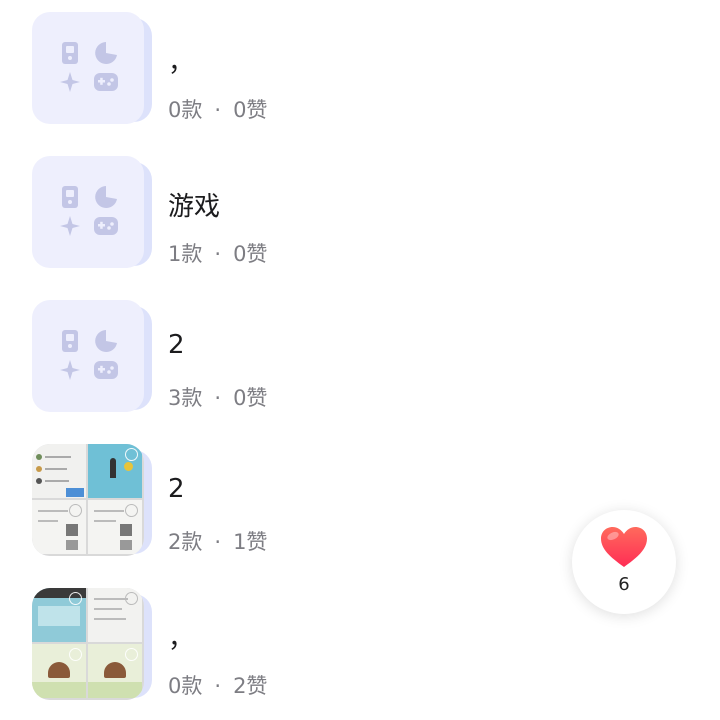  I want to click on collection-meta: 0款 · 0赞, so click(217, 109).